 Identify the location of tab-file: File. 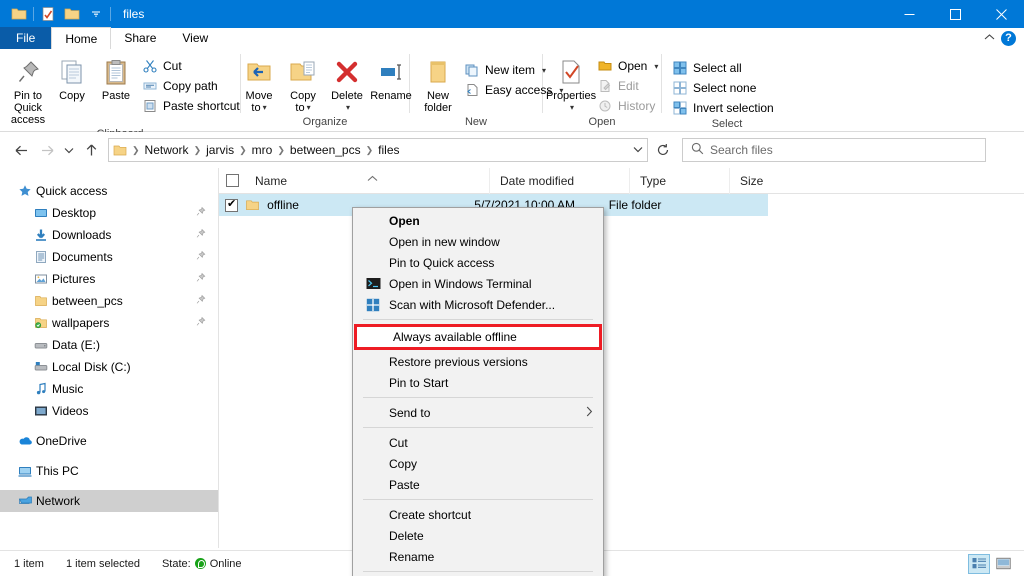
(26, 38).